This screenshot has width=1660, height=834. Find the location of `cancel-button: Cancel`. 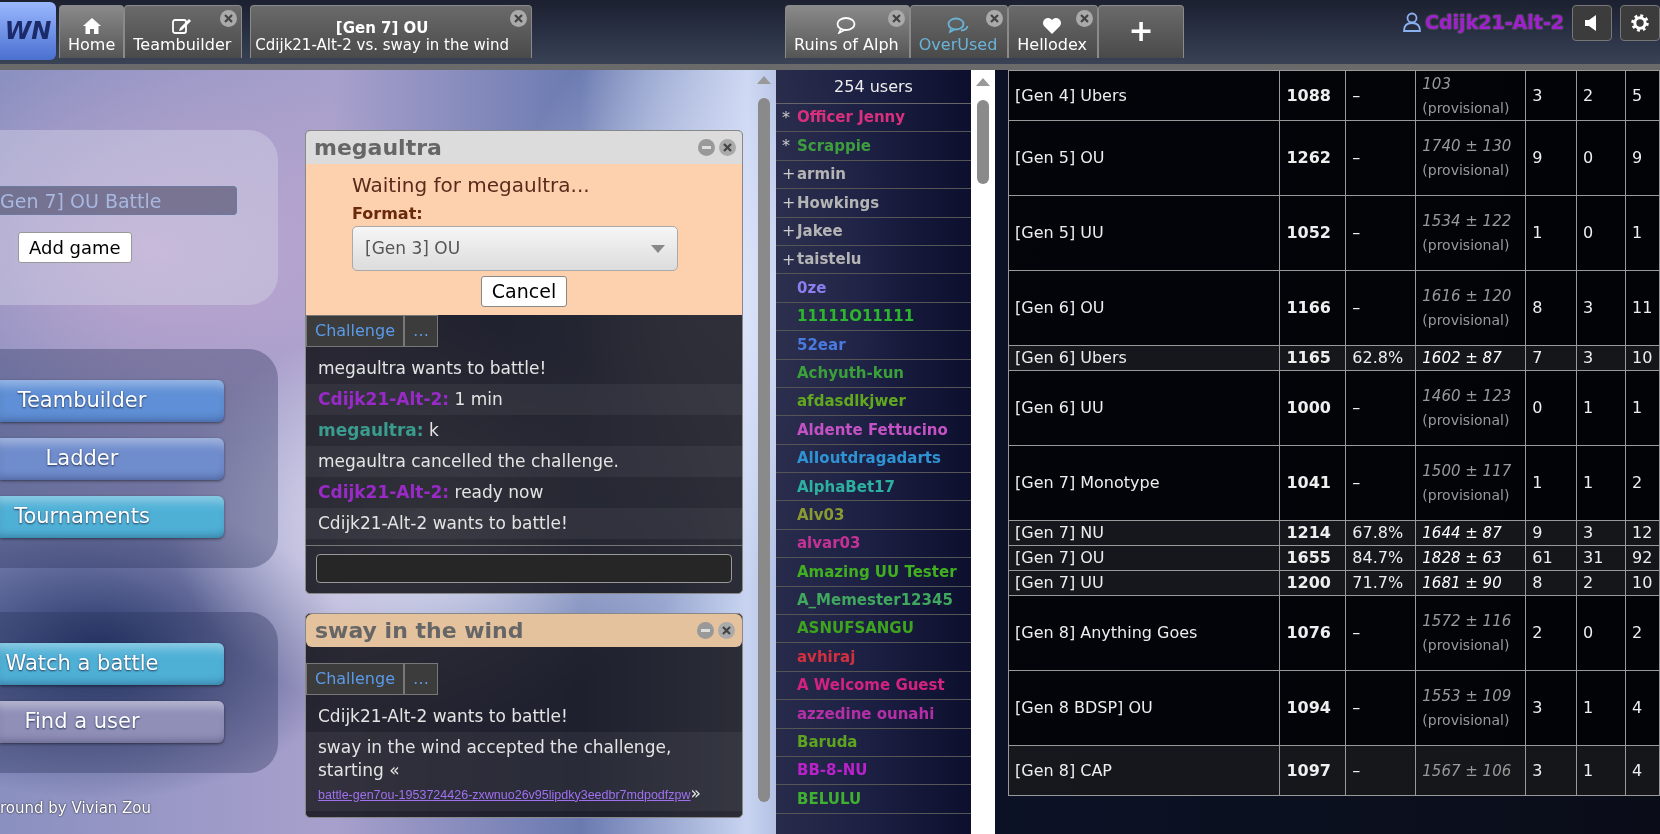

cancel-button: Cancel is located at coordinates (524, 291).